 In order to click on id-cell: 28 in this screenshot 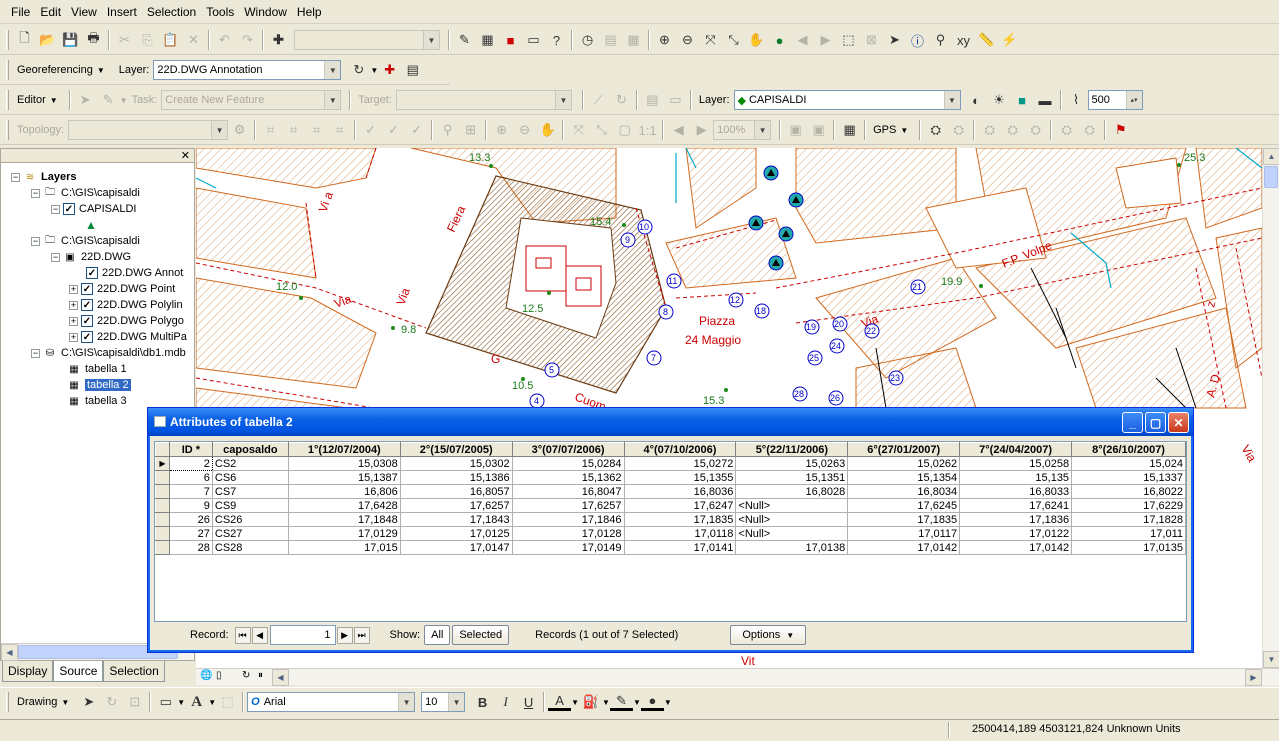, I will do `click(191, 547)`.